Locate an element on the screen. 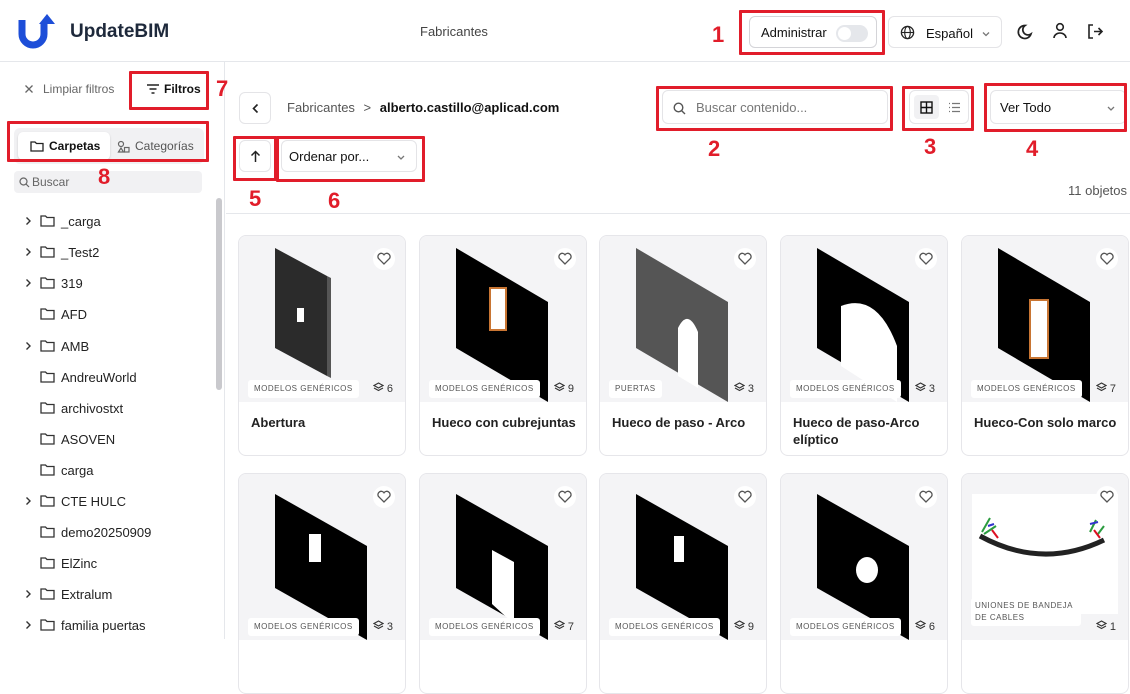 This screenshot has height=694, width=1130. breadcrumb-root: Fabricantes is located at coordinates (321, 107).